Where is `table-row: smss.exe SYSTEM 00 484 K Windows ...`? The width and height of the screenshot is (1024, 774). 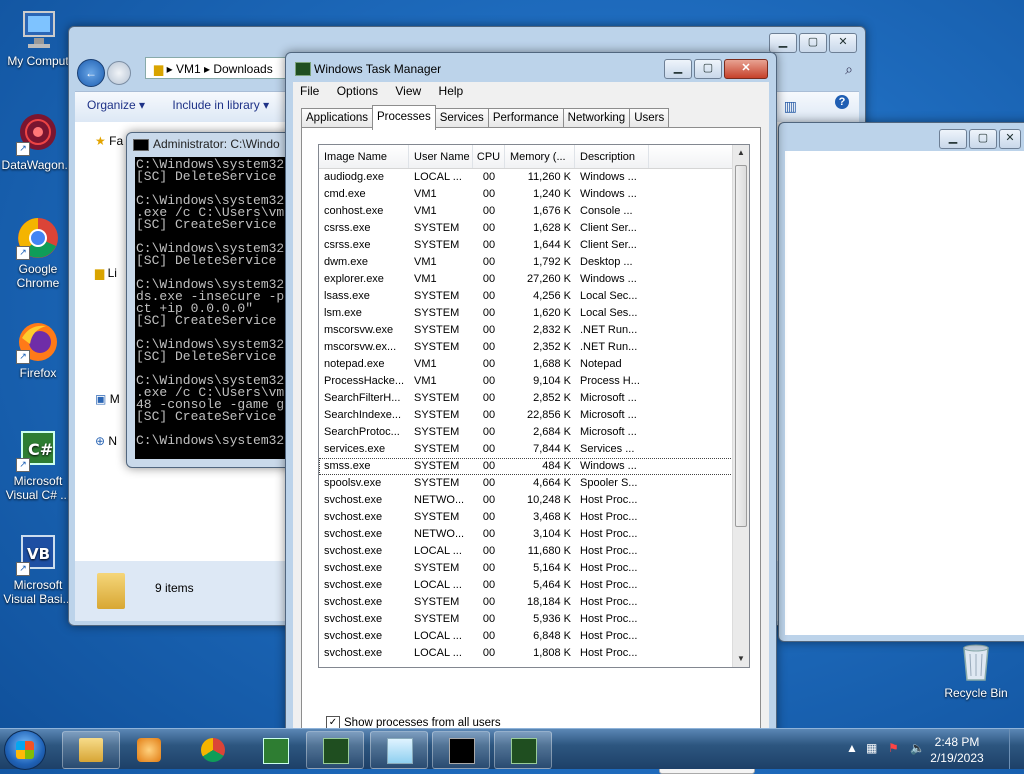 table-row: smss.exe SYSTEM 00 484 K Windows ... is located at coordinates (526, 466).